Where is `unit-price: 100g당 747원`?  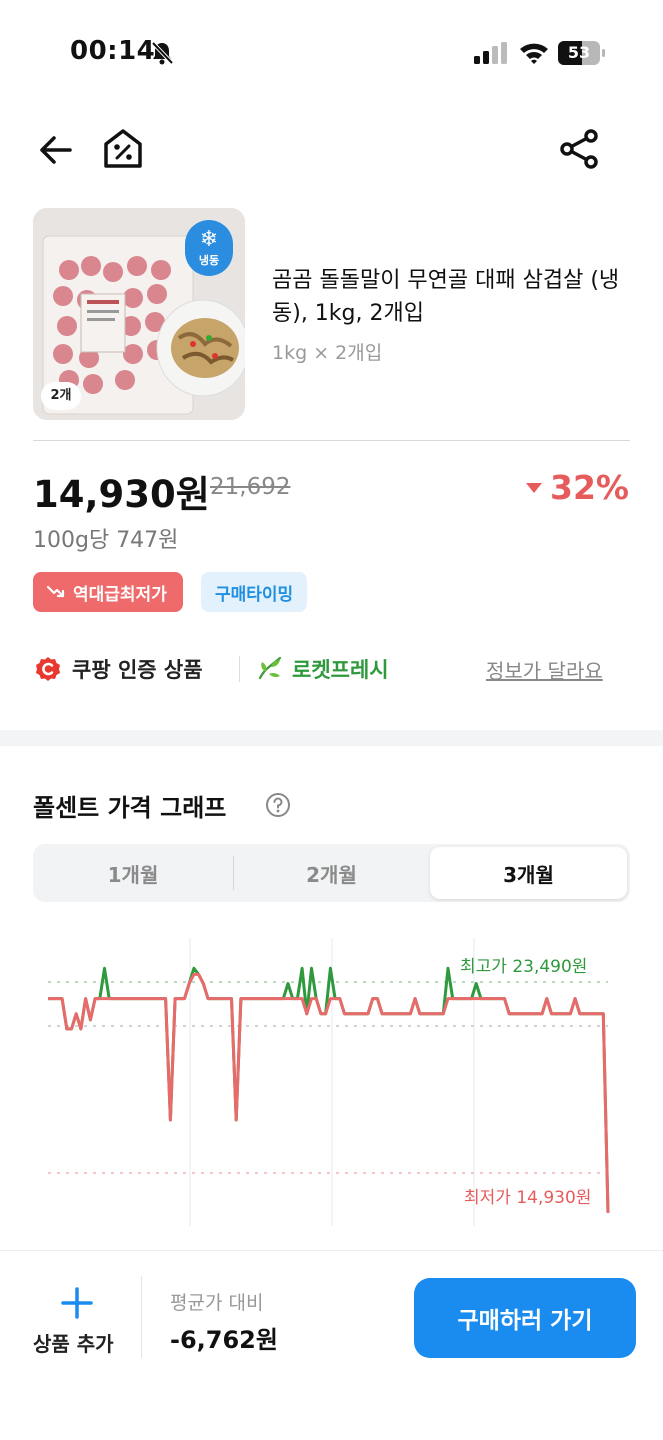
unit-price: 100g당 747원 is located at coordinates (106, 540).